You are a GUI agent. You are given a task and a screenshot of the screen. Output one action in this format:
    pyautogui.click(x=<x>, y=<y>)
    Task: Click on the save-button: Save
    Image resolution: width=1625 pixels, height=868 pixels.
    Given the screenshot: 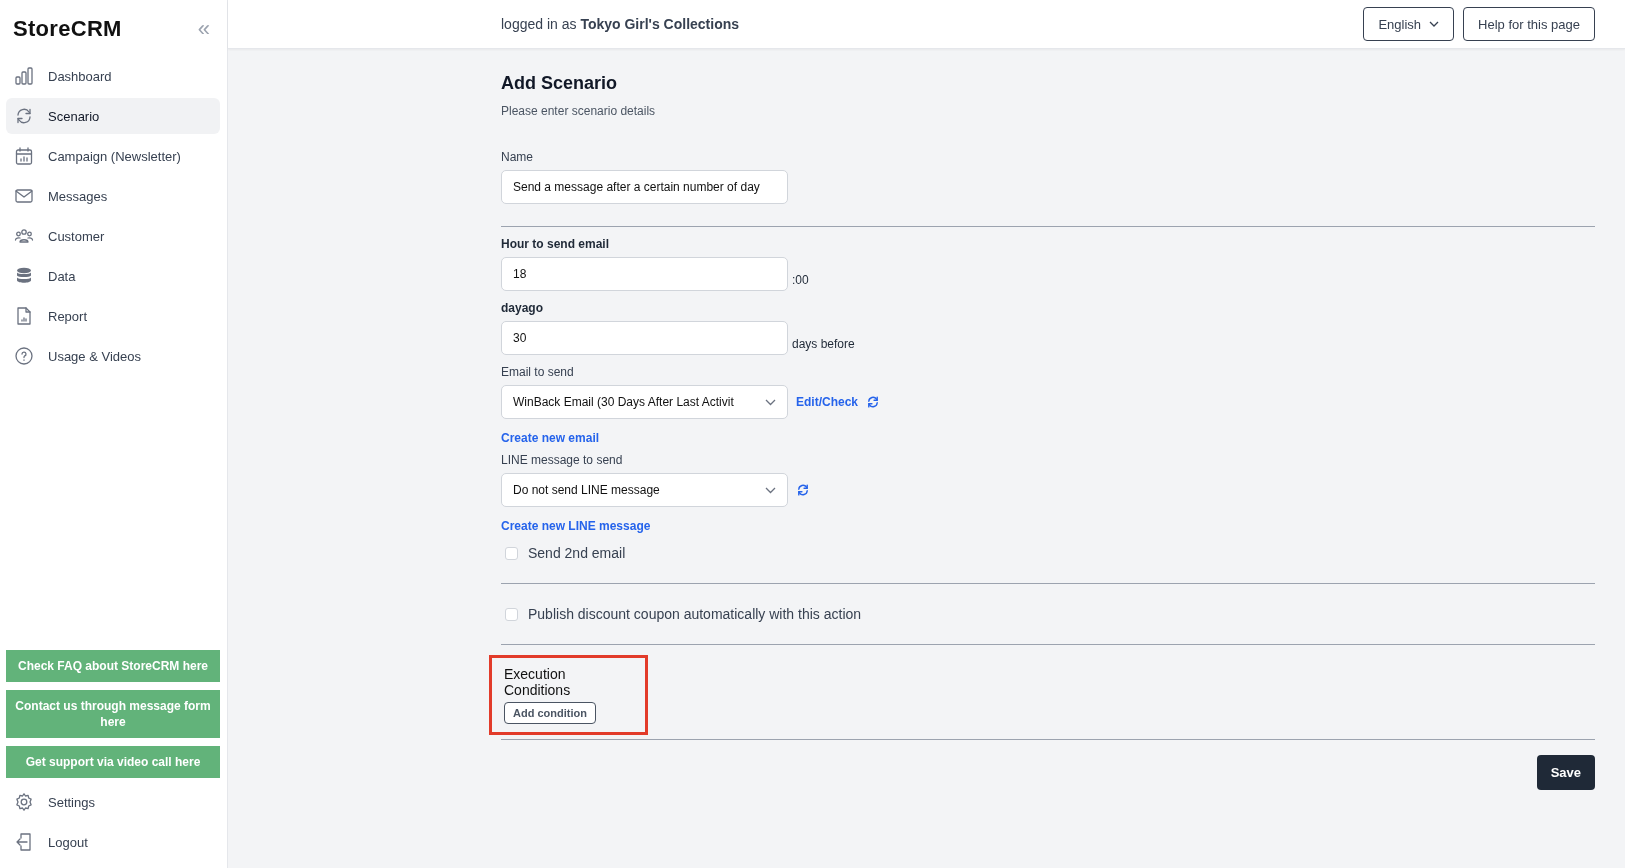 What is the action you would take?
    pyautogui.click(x=1565, y=772)
    